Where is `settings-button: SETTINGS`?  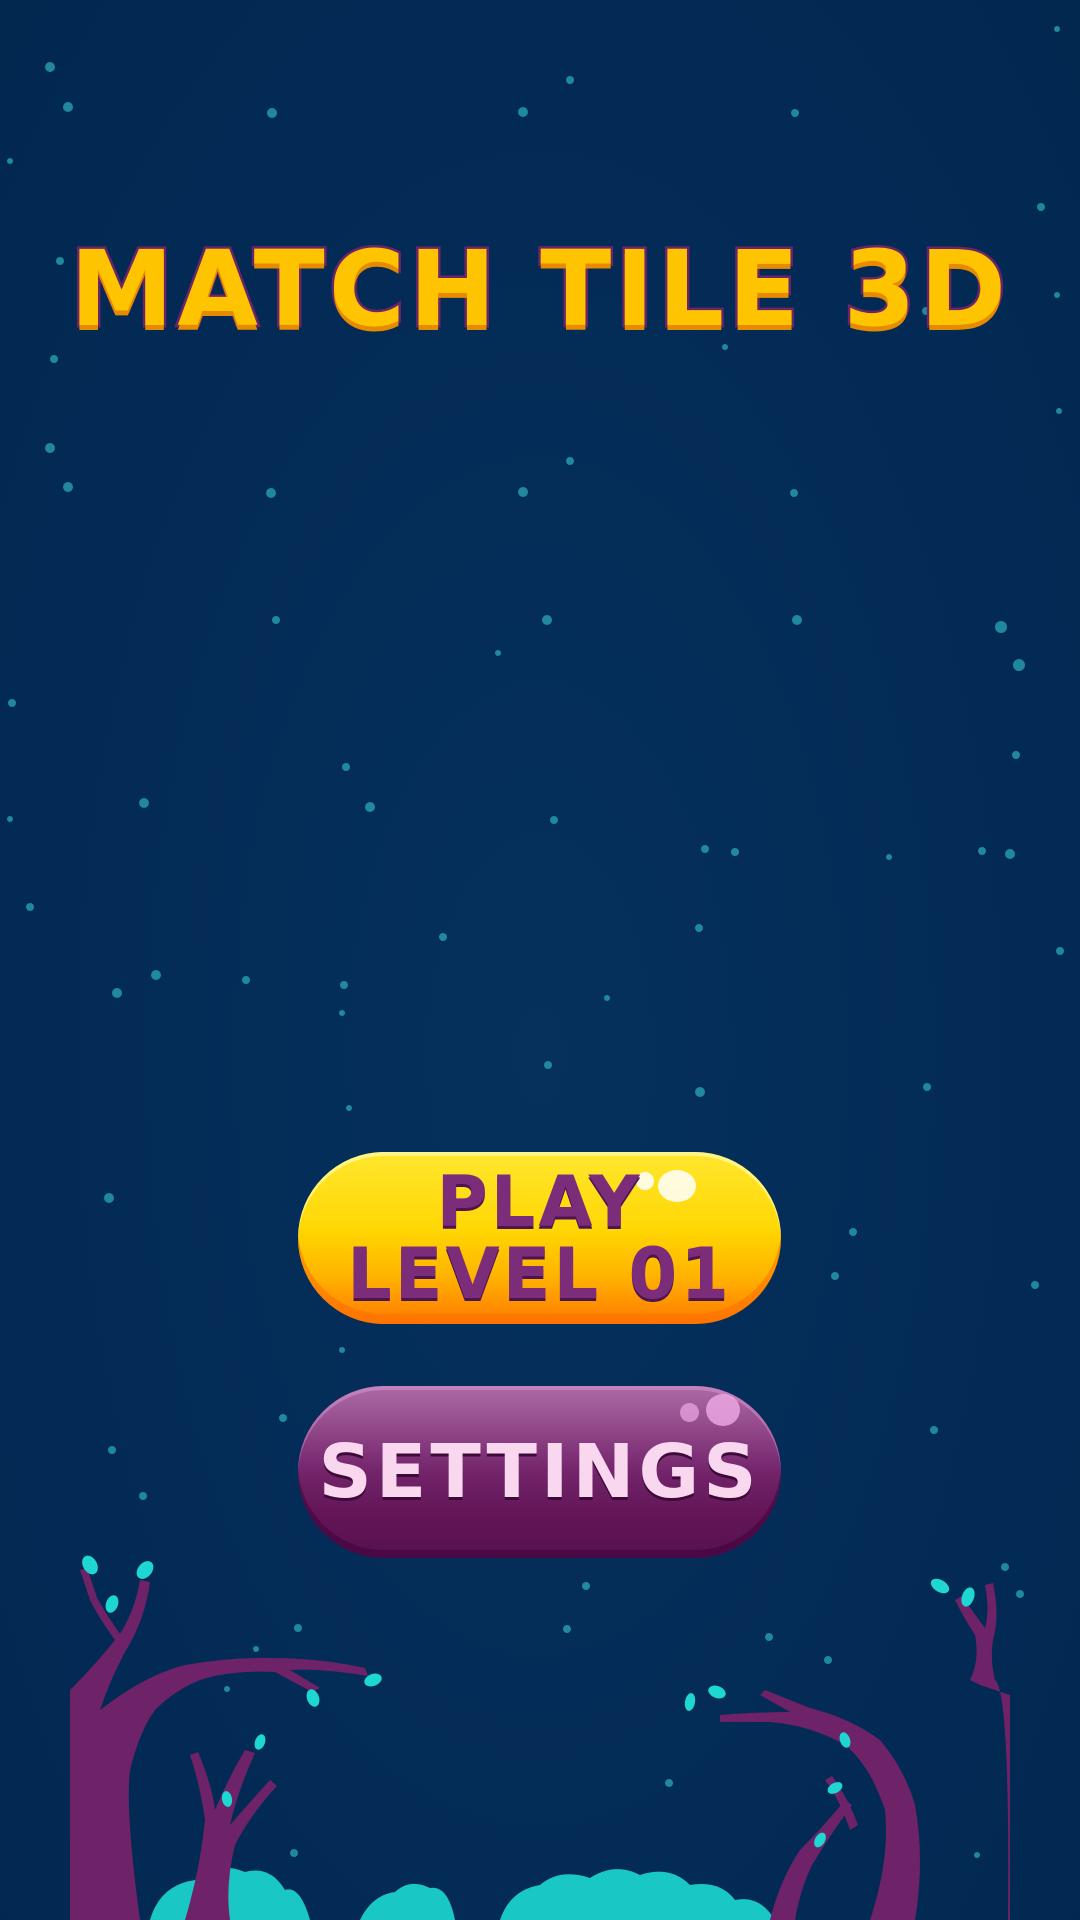
settings-button: SETTINGS is located at coordinates (539, 1472).